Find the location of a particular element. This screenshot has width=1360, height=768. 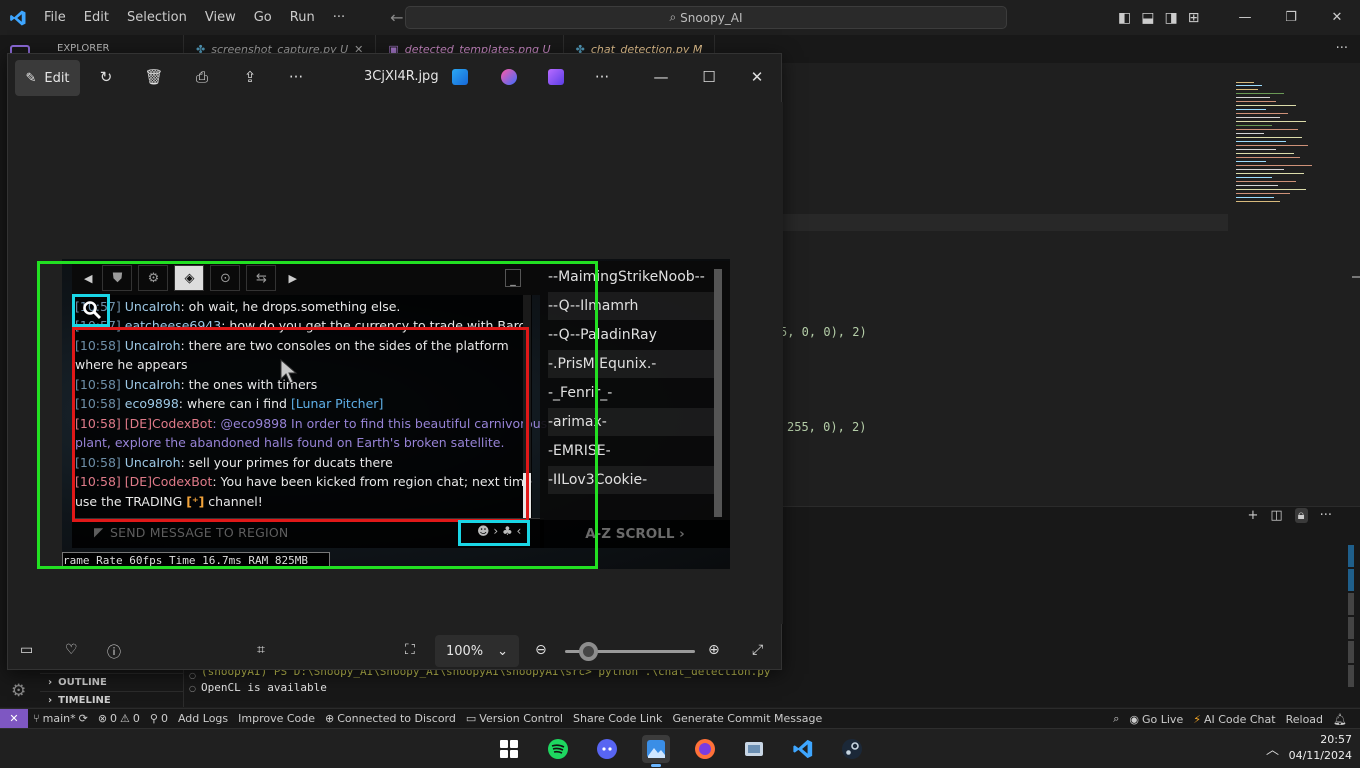

outline-section: › OUTLINE is located at coordinates (112, 682).